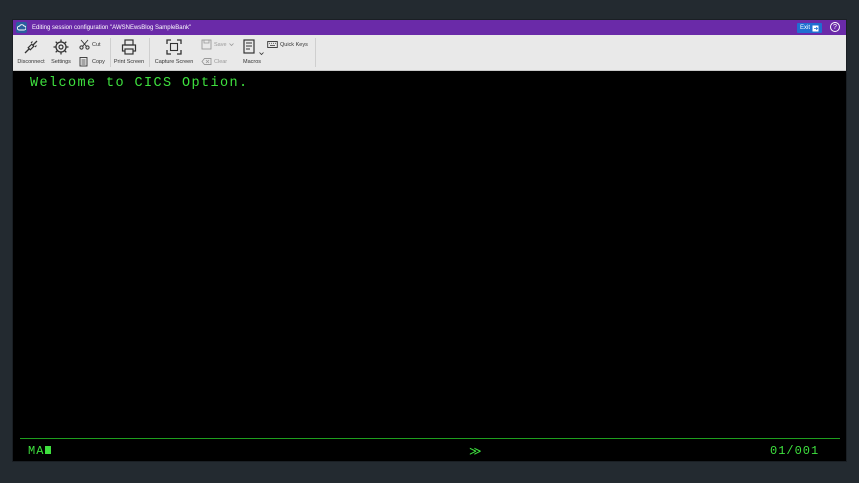  What do you see at coordinates (221, 61) in the screenshot?
I see `clear-label: Clear` at bounding box center [221, 61].